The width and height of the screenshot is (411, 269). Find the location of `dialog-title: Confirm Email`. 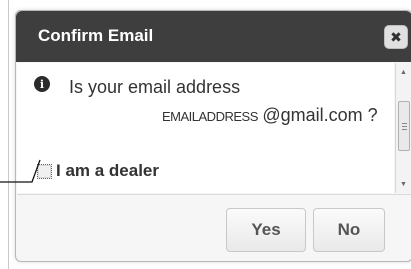

dialog-title: Confirm Email is located at coordinates (96, 35).